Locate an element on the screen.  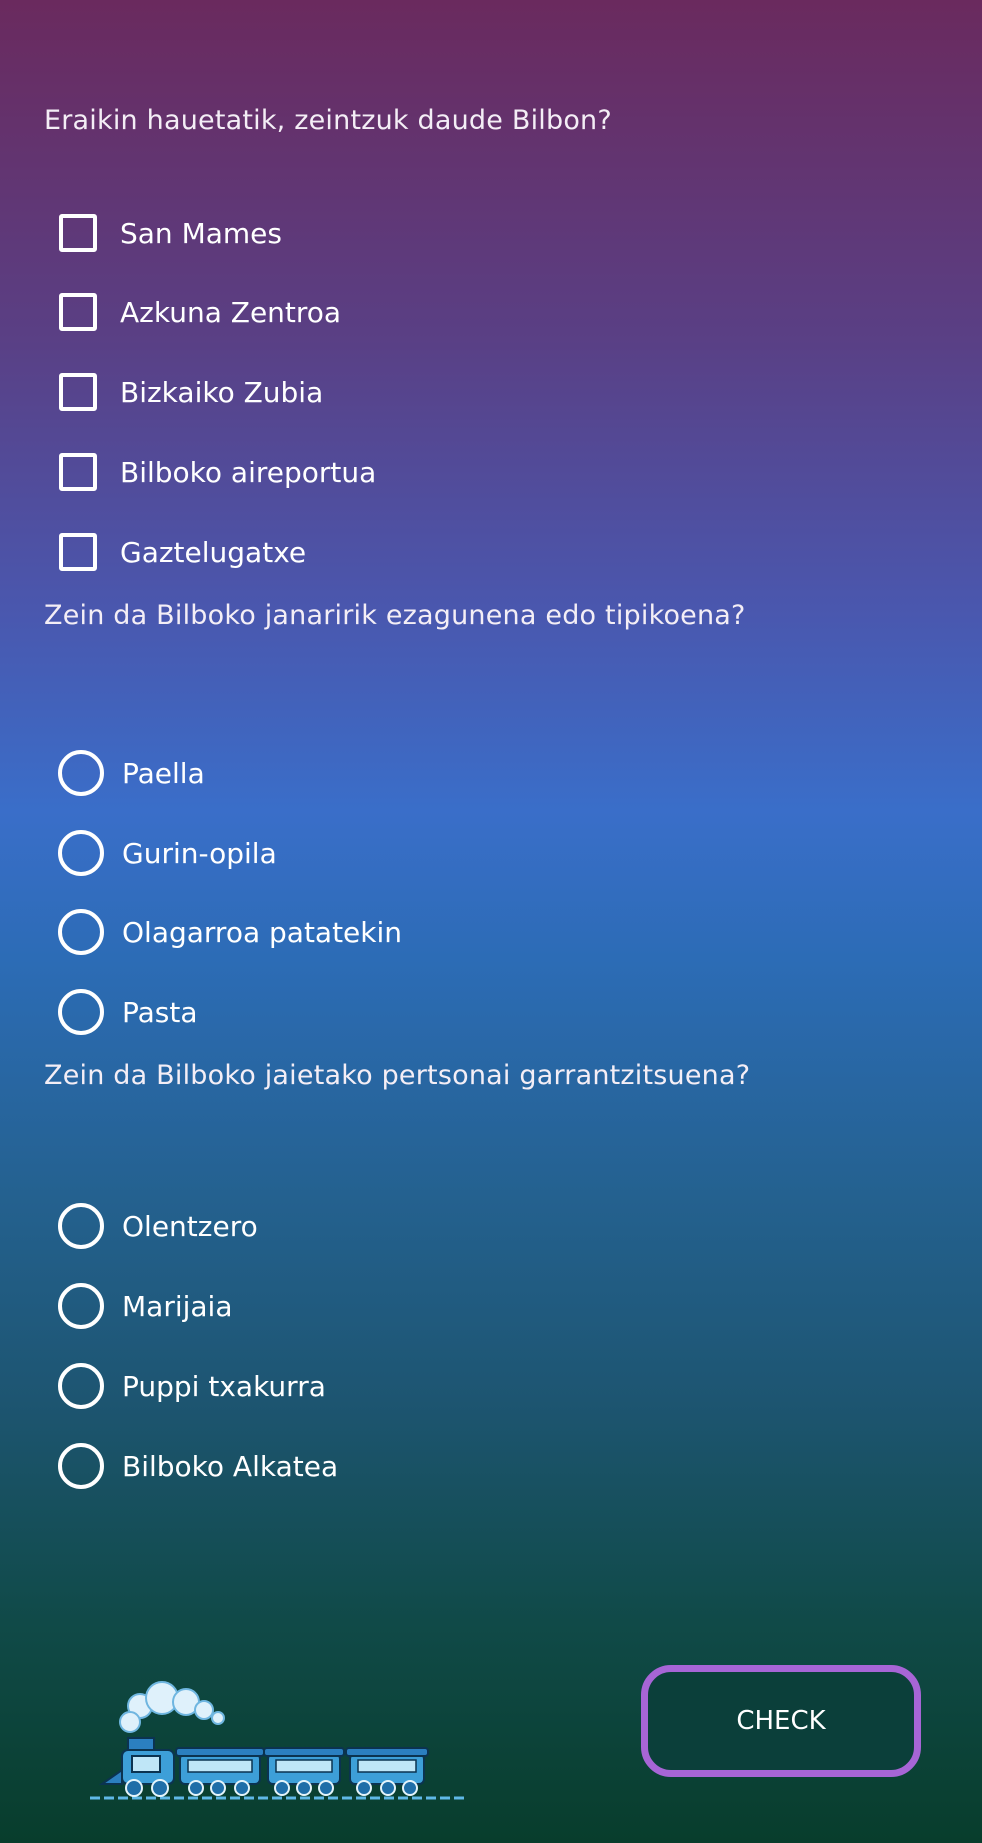
checkbox-option-bilboko-aireportua: Bilboko aireportua is located at coordinates (217, 472).